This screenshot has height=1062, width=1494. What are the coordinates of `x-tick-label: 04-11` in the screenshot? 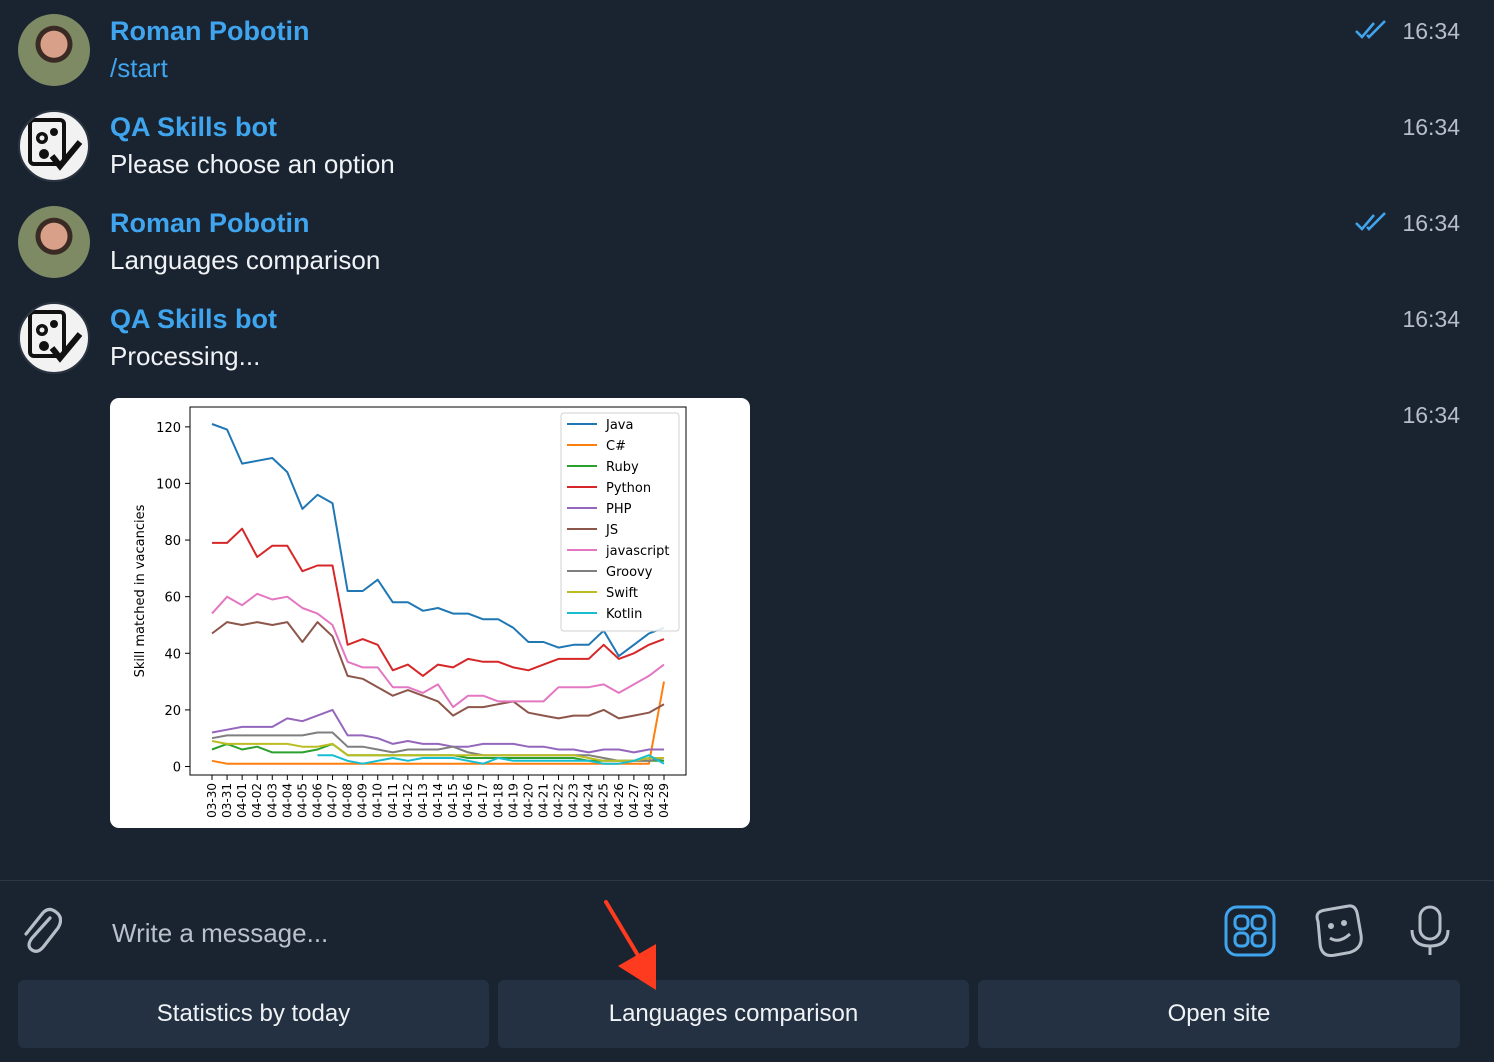 It's located at (393, 800).